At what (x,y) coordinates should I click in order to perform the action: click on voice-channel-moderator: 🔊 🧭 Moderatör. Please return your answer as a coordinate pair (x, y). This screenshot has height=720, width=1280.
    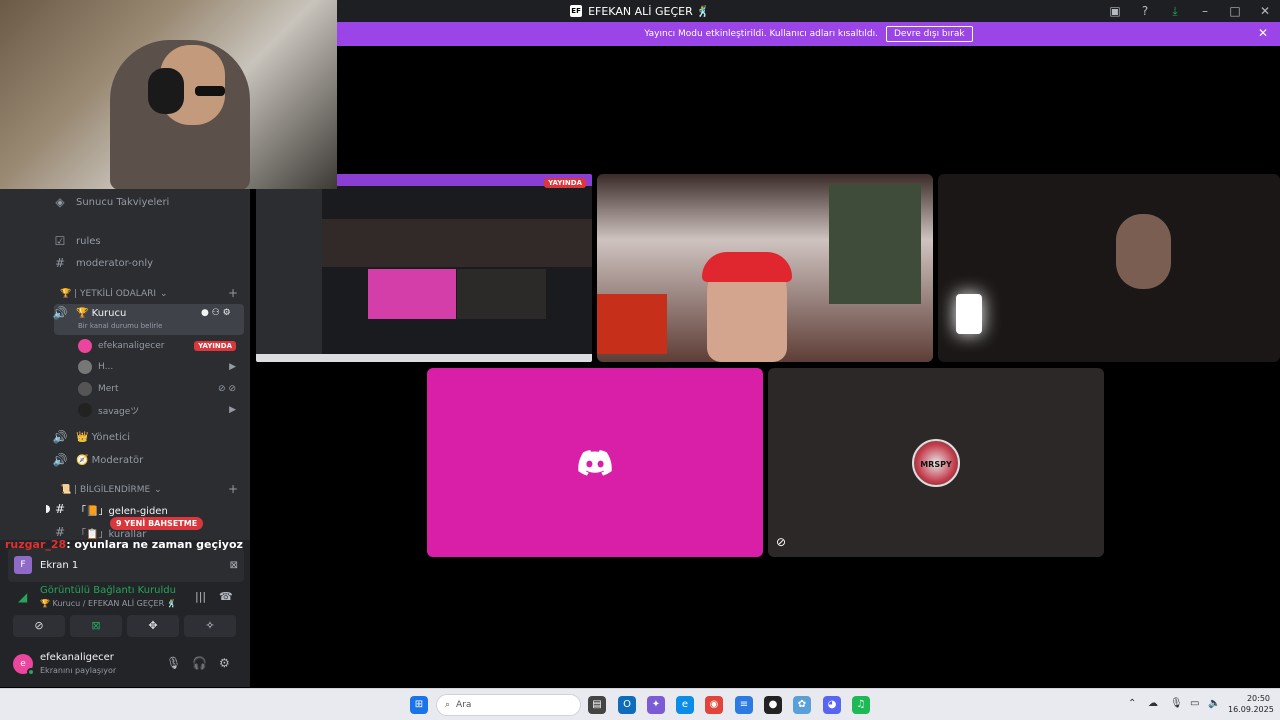
    Looking at the image, I should click on (98, 460).